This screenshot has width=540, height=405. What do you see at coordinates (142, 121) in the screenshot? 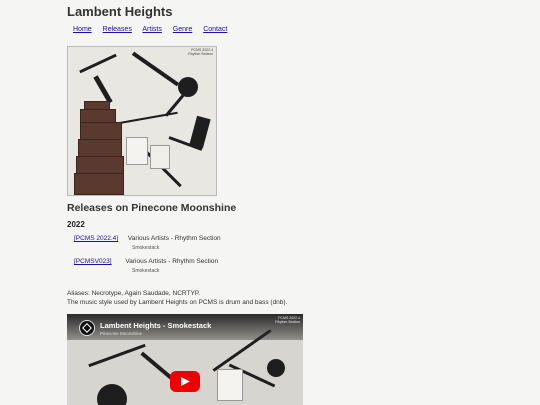
I see `album-cover: PCMS 2022.4 Rhythm Section` at bounding box center [142, 121].